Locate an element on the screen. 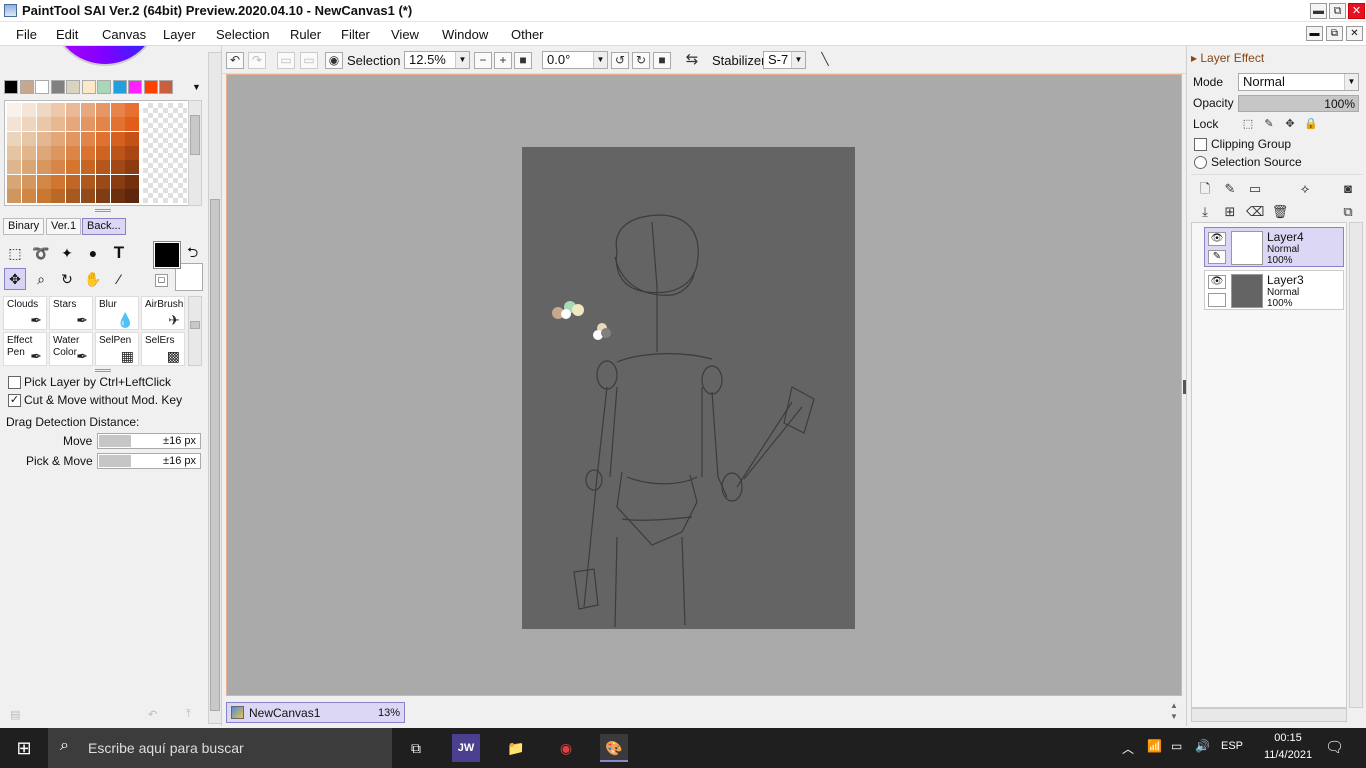 The height and width of the screenshot is (768, 1366). swap-colors-icon: ⮌ is located at coordinates (192, 254).